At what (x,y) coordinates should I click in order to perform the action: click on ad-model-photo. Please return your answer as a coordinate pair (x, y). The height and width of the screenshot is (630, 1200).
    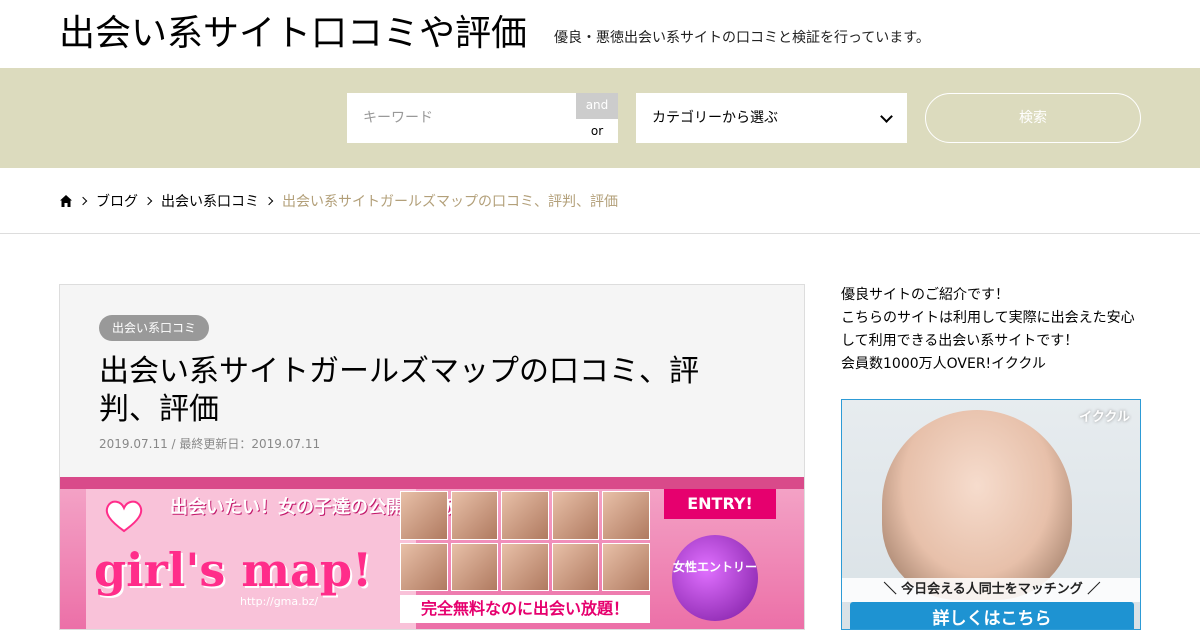
    Looking at the image, I should click on (977, 505).